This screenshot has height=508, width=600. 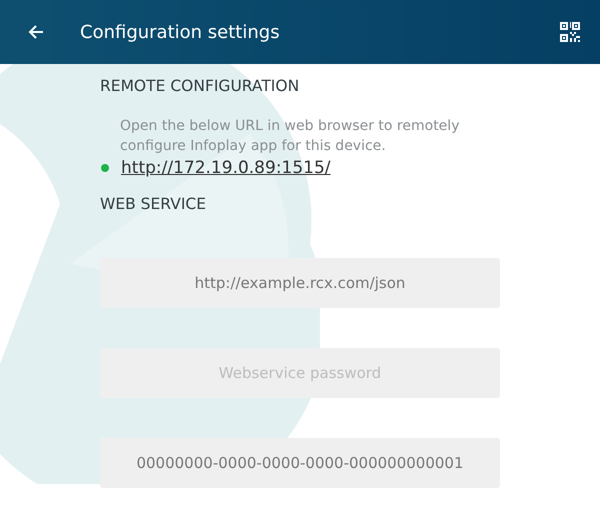 What do you see at coordinates (570, 32) in the screenshot?
I see `qr-code-icon` at bounding box center [570, 32].